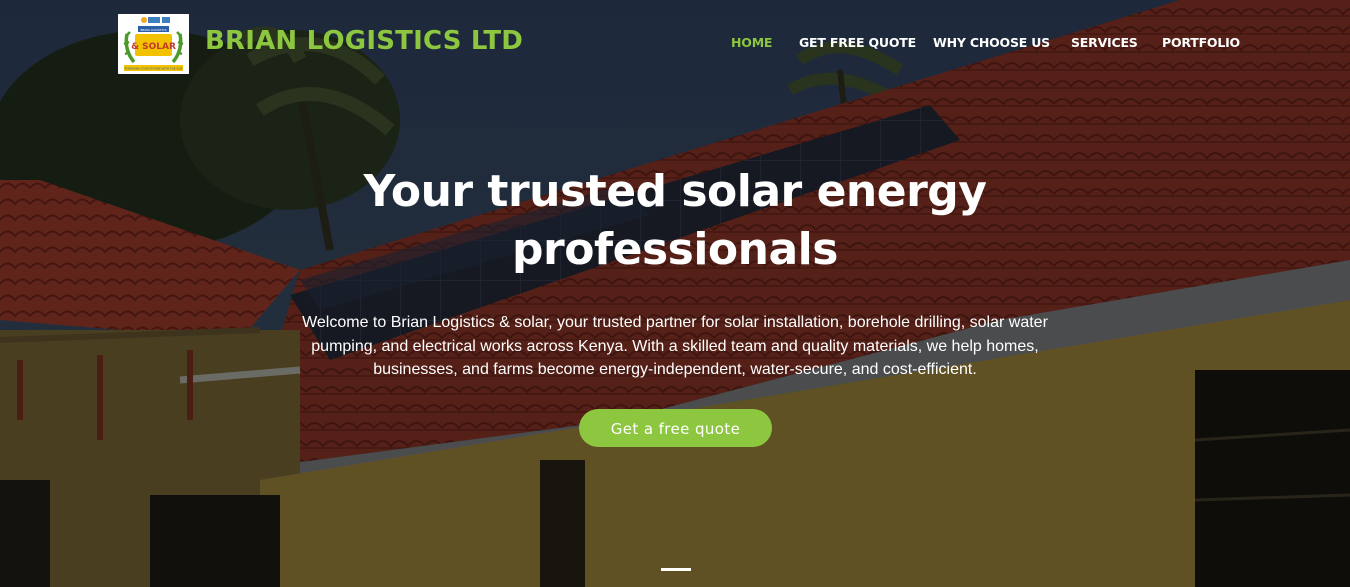 The width and height of the screenshot is (1350, 587). What do you see at coordinates (675, 221) in the screenshot?
I see `hero-headline: Your trusted solar energy professionals` at bounding box center [675, 221].